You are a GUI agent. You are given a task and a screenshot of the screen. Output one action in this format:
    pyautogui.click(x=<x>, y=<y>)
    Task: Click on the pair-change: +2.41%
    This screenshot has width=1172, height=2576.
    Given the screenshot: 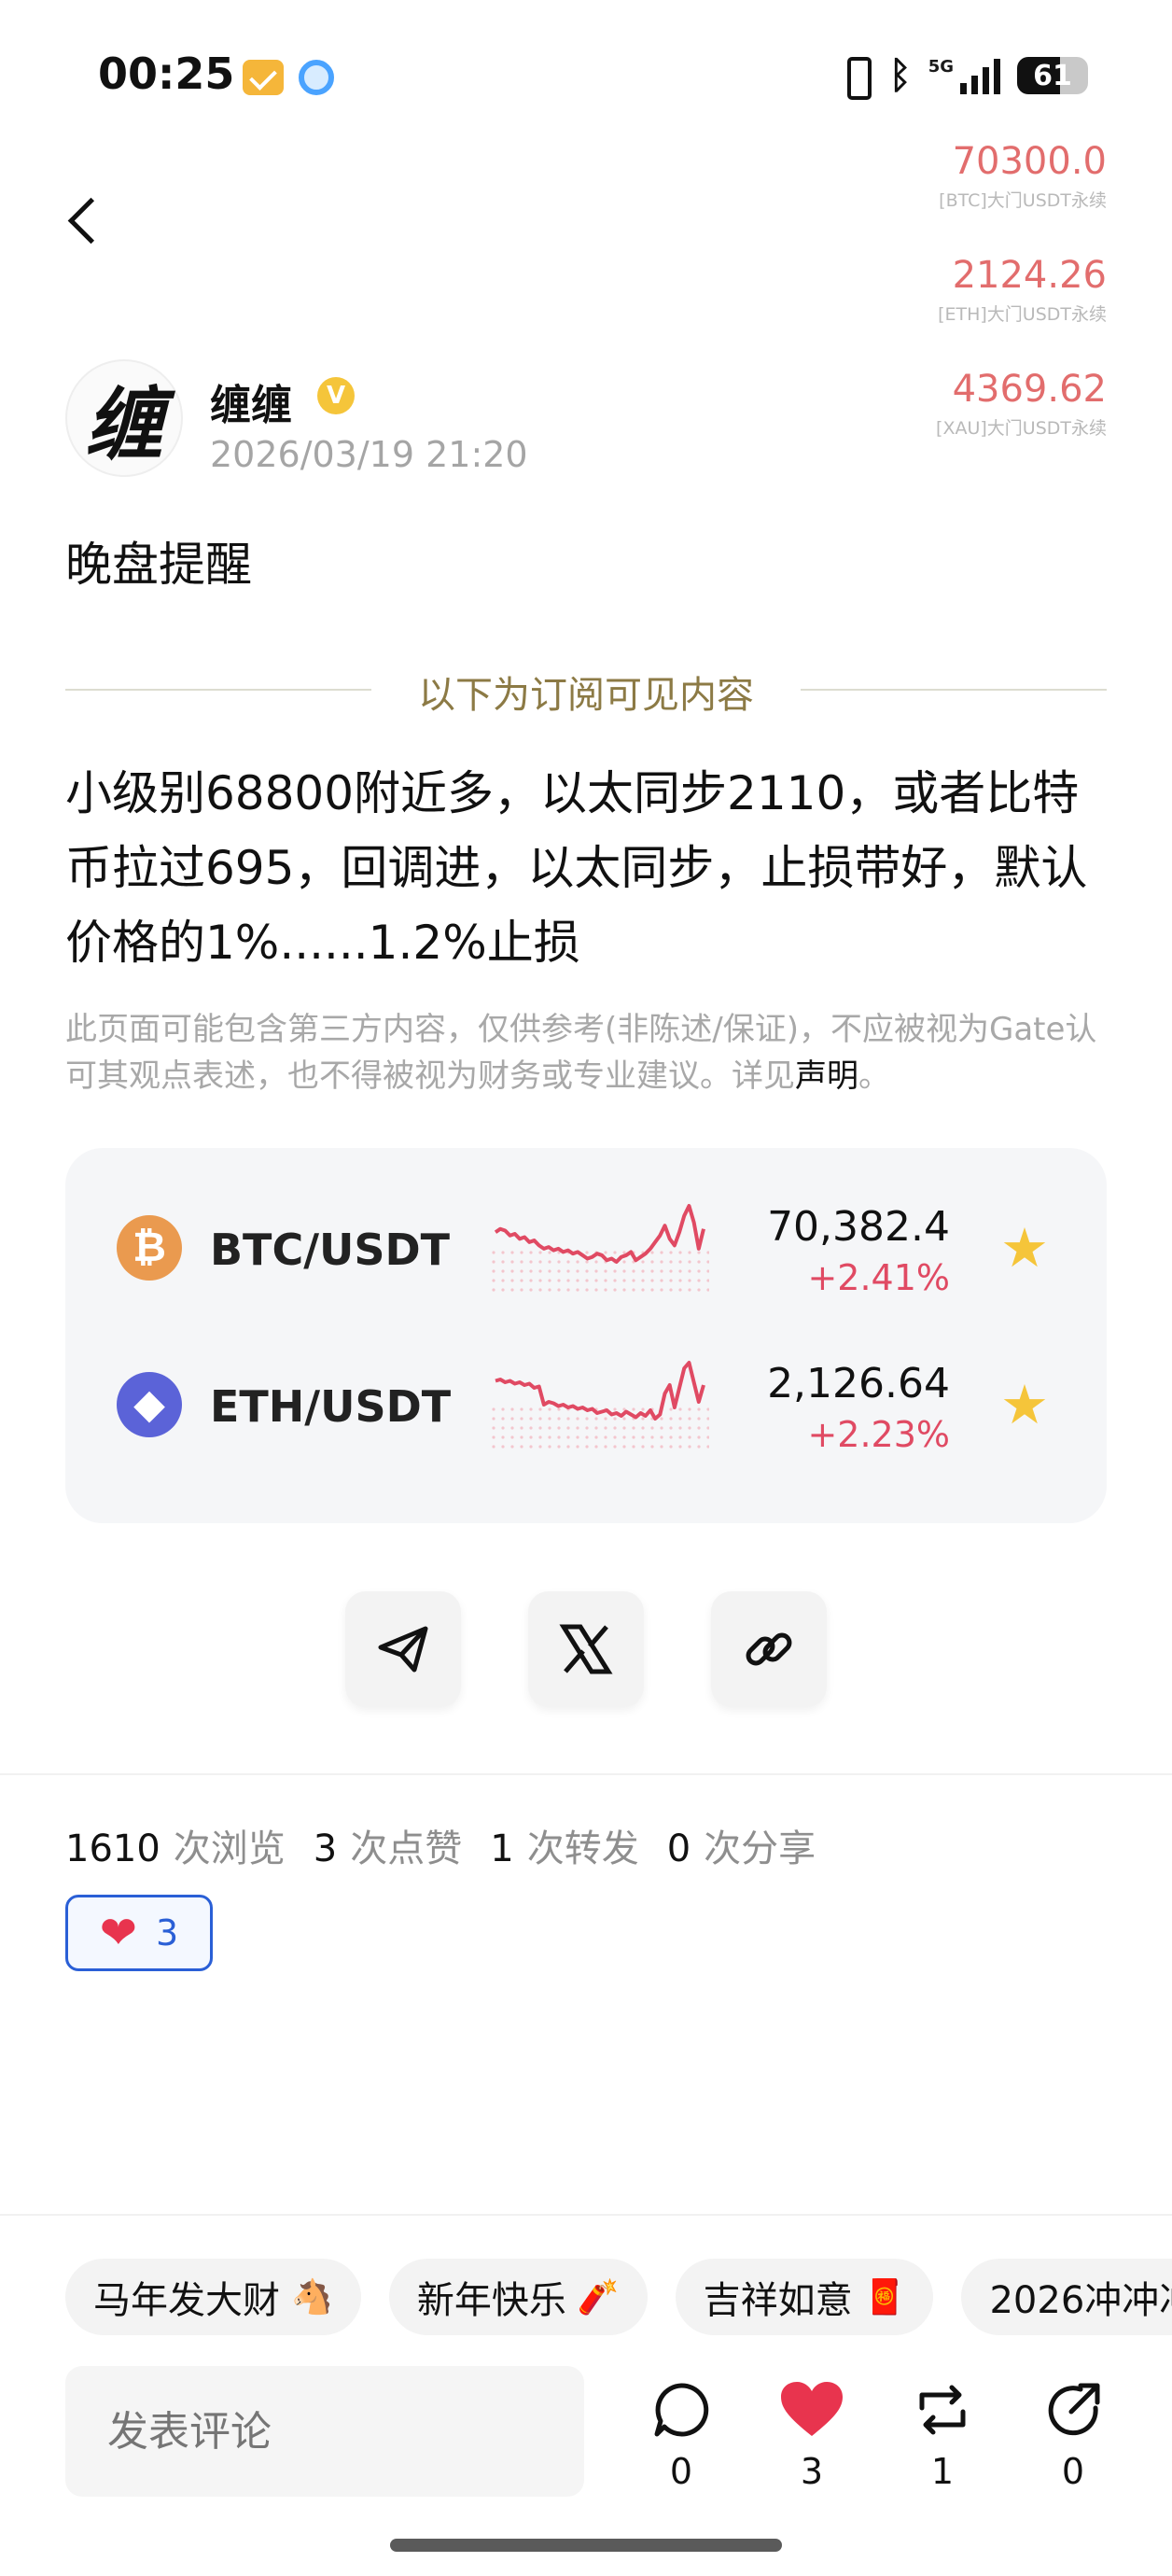 What is the action you would take?
    pyautogui.click(x=878, y=1277)
    